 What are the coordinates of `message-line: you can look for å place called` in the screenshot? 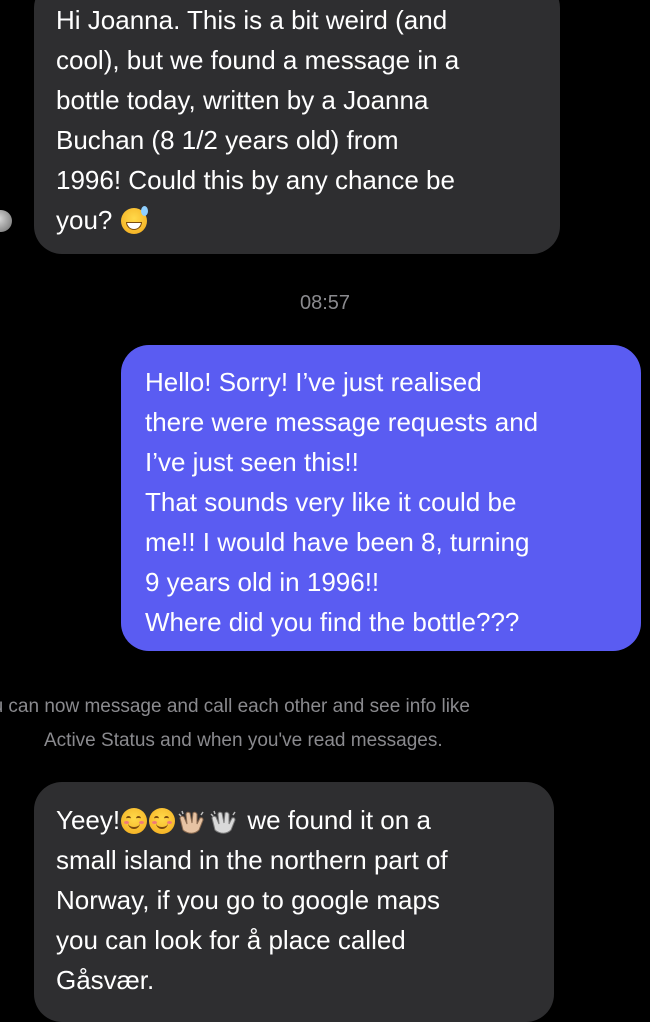 It's located at (231, 940).